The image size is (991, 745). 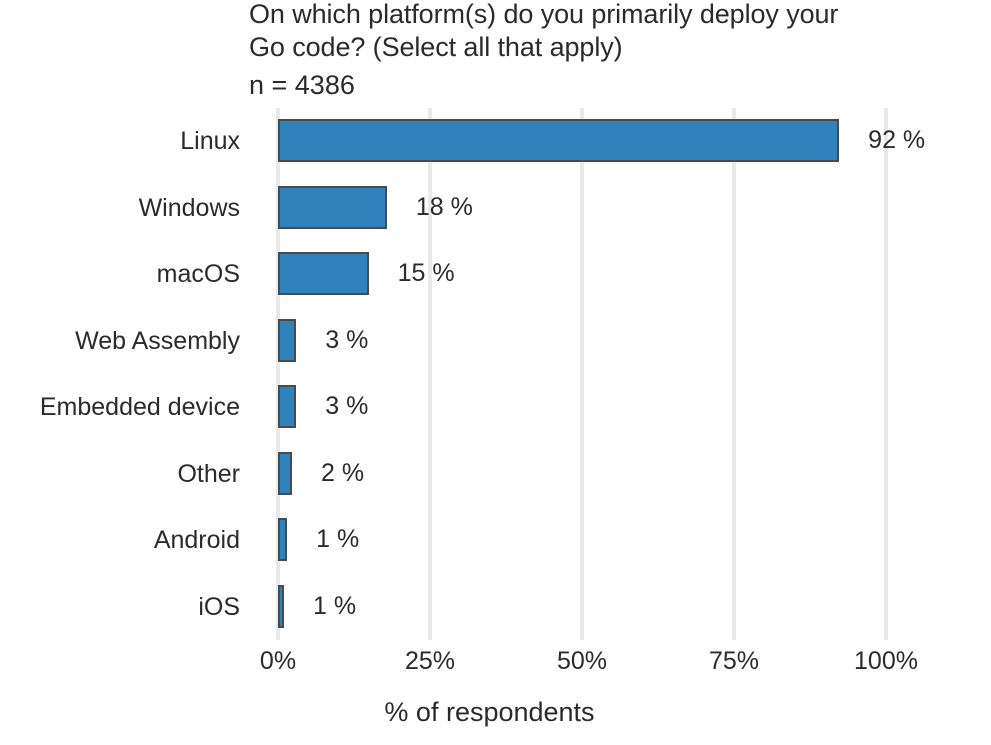 What do you see at coordinates (734, 661) in the screenshot?
I see `x-tick-75%: 75%` at bounding box center [734, 661].